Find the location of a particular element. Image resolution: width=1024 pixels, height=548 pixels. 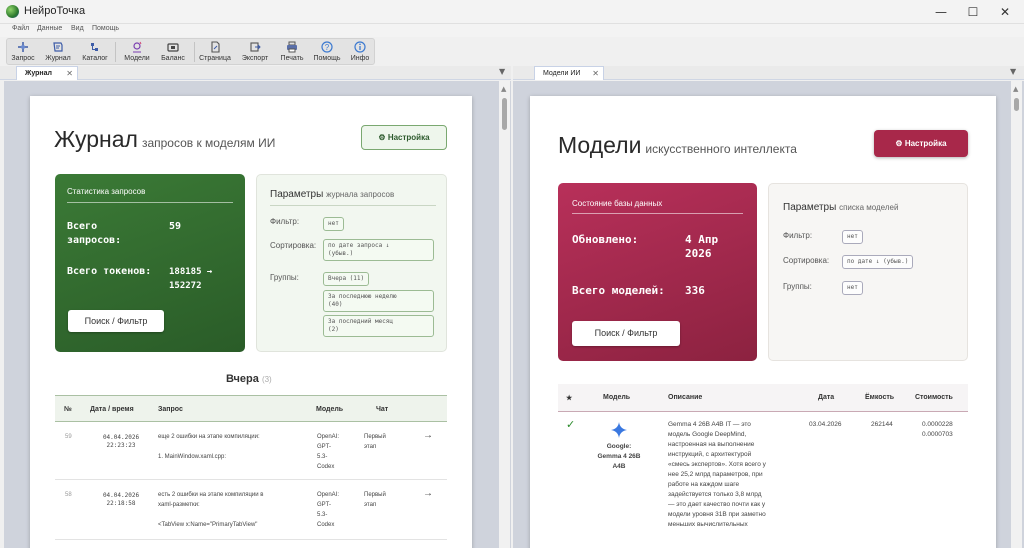

export-button: Экспорт is located at coordinates (255, 52).